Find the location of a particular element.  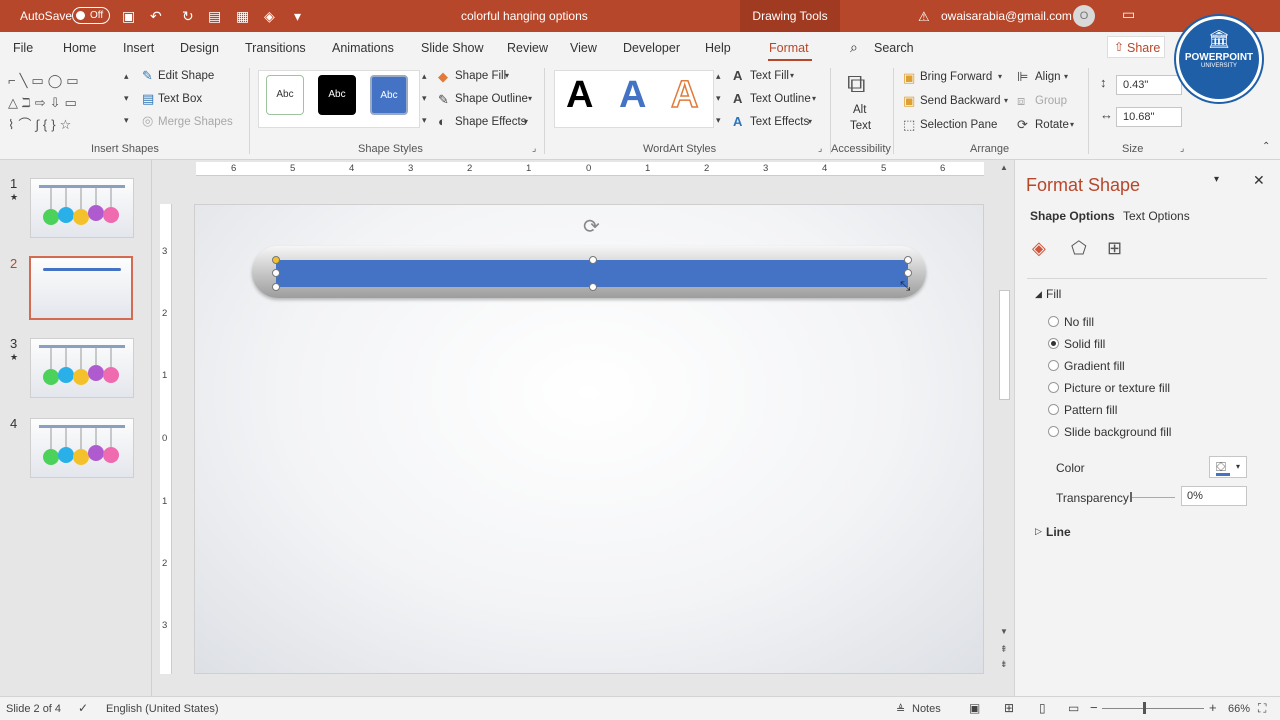

alt-text-line2: Text is located at coordinates (860, 126).